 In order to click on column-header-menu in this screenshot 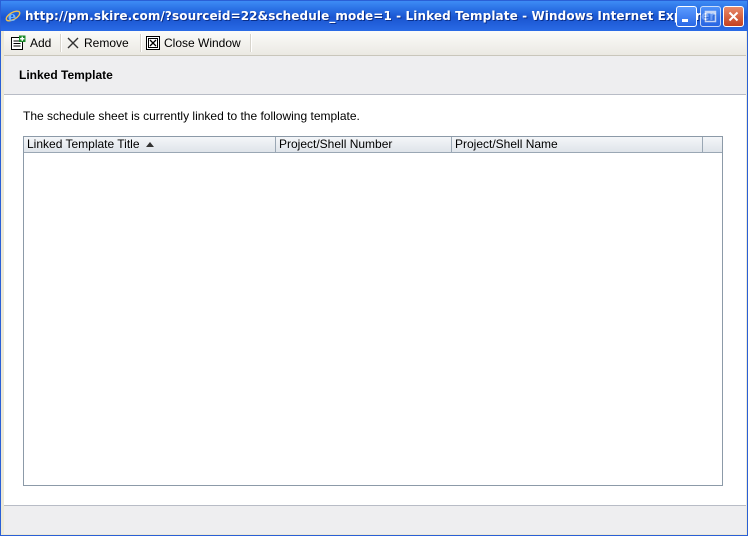, I will do `click(712, 144)`.